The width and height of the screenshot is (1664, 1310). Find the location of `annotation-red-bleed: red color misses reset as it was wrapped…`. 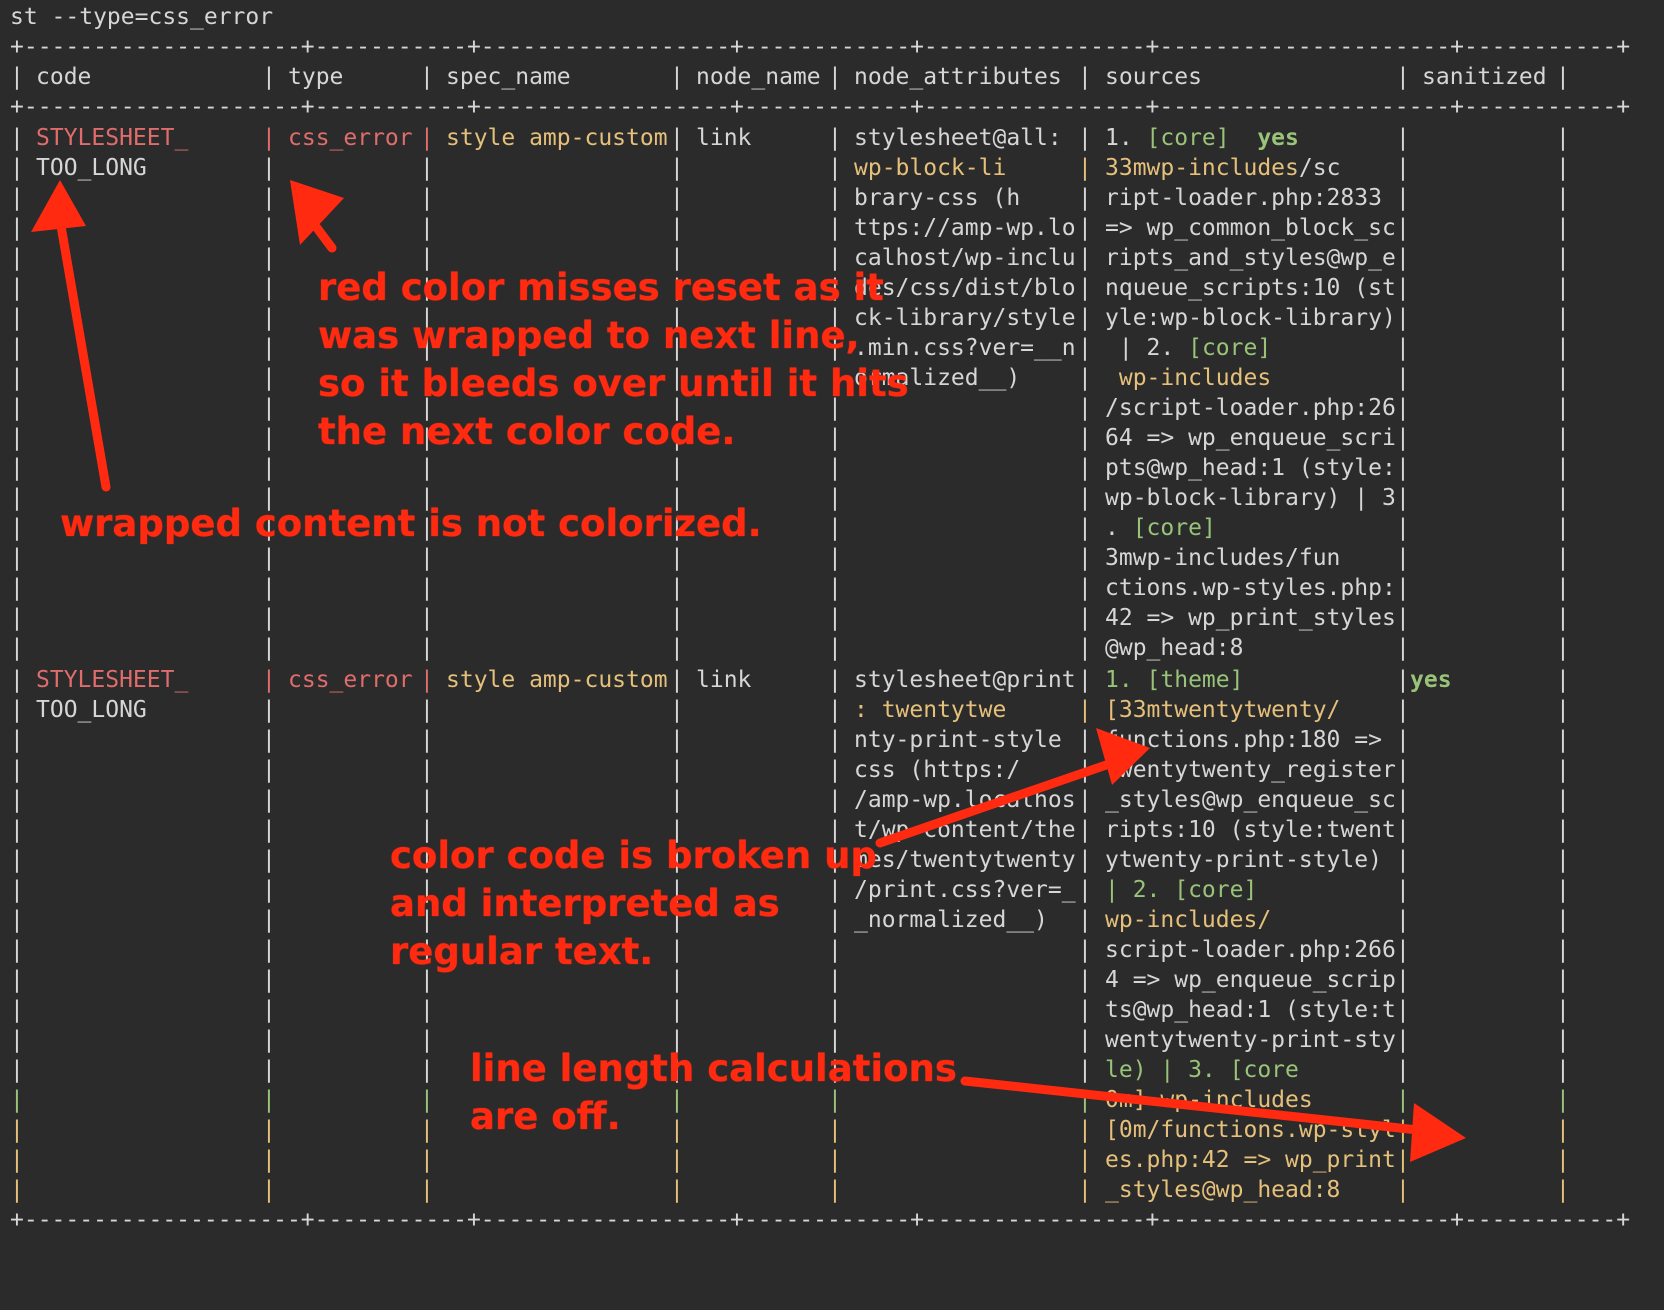

annotation-red-bleed: red color misses reset as it was wrapped… is located at coordinates (613, 359).